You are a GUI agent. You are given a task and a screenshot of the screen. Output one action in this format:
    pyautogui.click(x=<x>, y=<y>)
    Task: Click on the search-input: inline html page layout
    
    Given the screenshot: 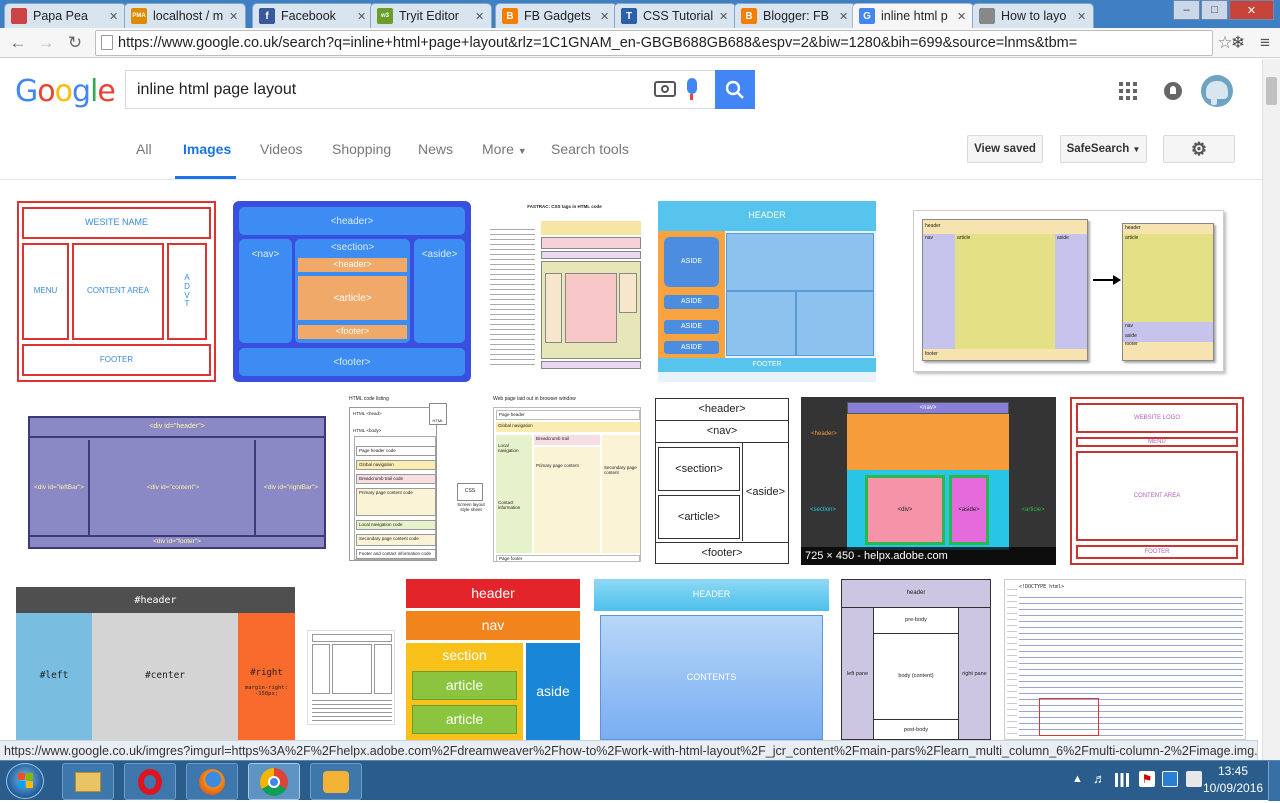 What is the action you would take?
    pyautogui.click(x=420, y=89)
    